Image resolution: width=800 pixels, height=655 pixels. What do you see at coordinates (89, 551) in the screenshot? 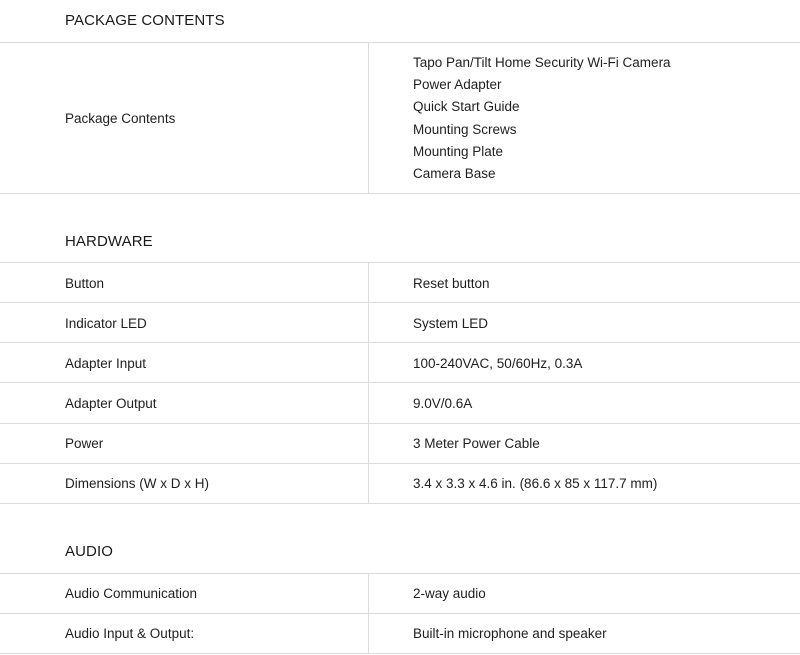
I see `section-title-audio: AUDIO` at bounding box center [89, 551].